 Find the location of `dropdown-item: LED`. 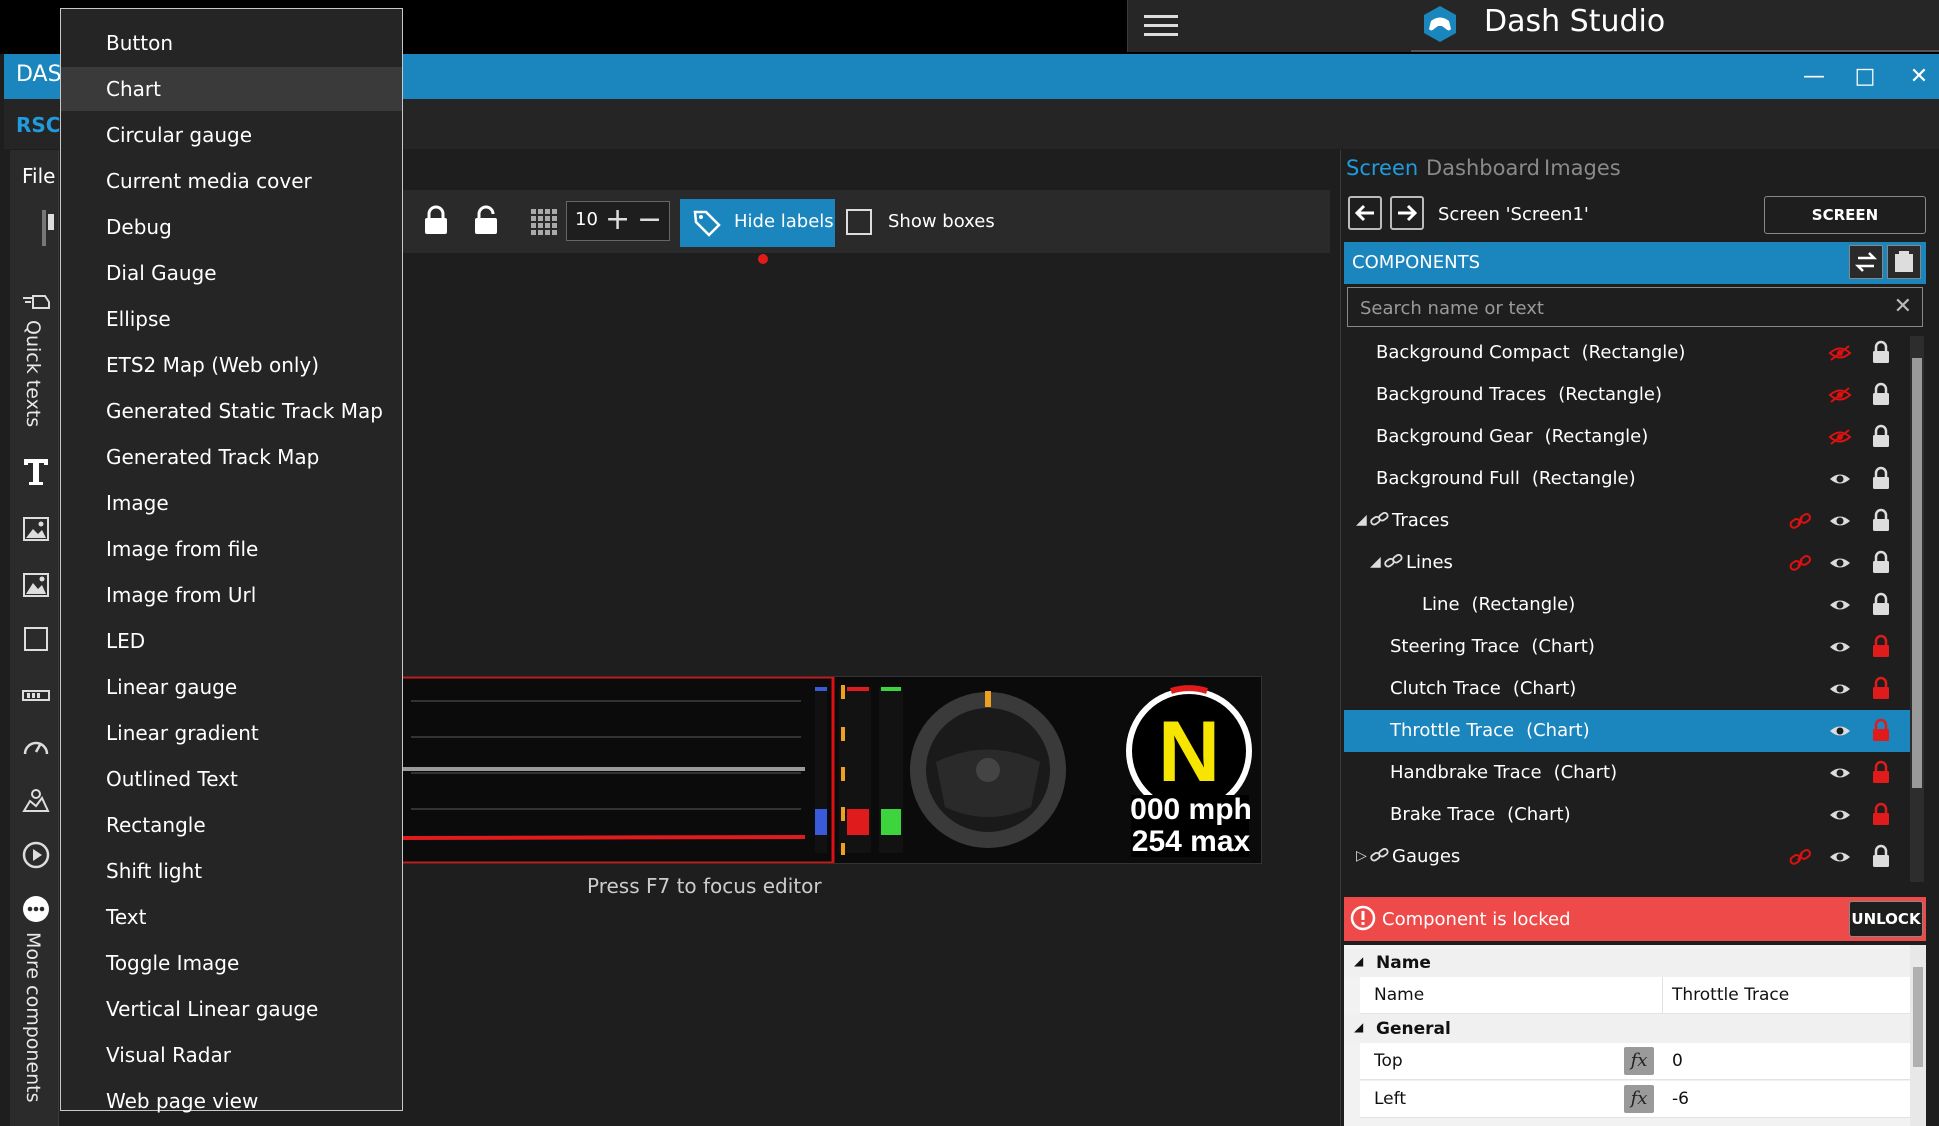

dropdown-item: LED is located at coordinates (231, 641).